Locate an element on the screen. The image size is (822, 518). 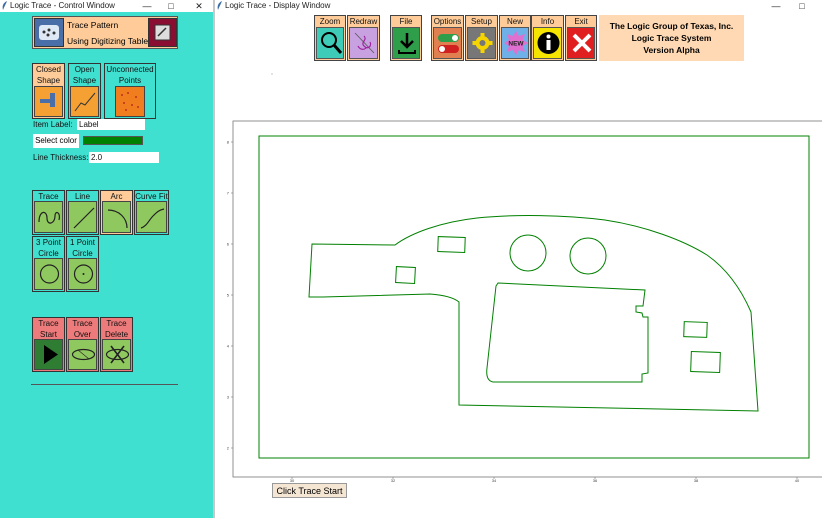
y-tick-label: 4 is located at coordinates (228, 346).